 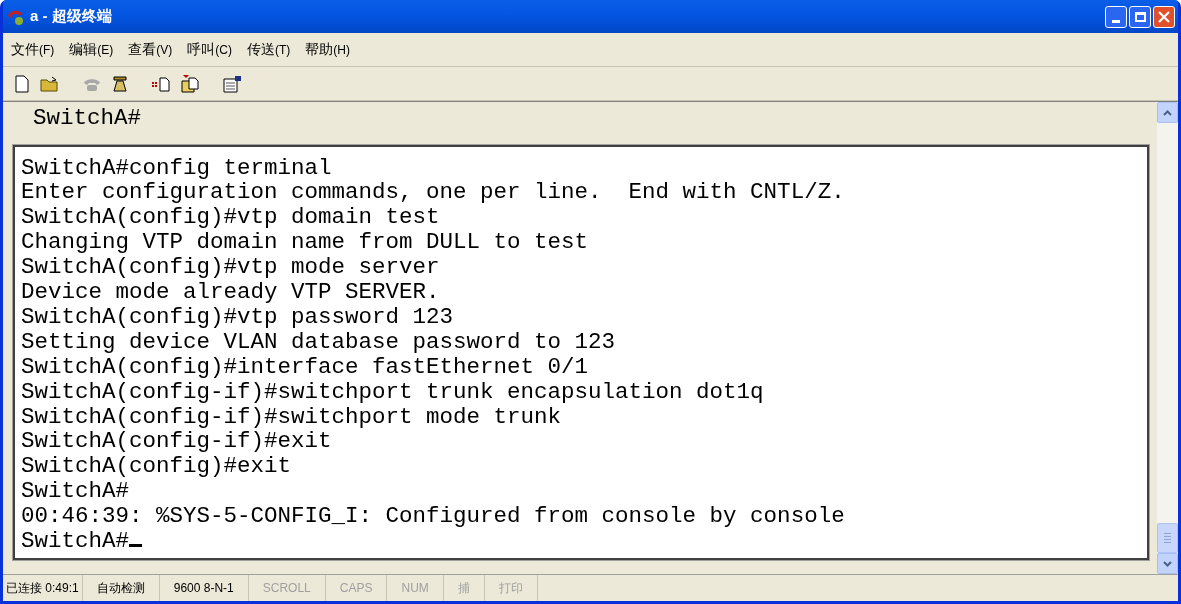 I want to click on receive-file-icon, so click(x=190, y=83).